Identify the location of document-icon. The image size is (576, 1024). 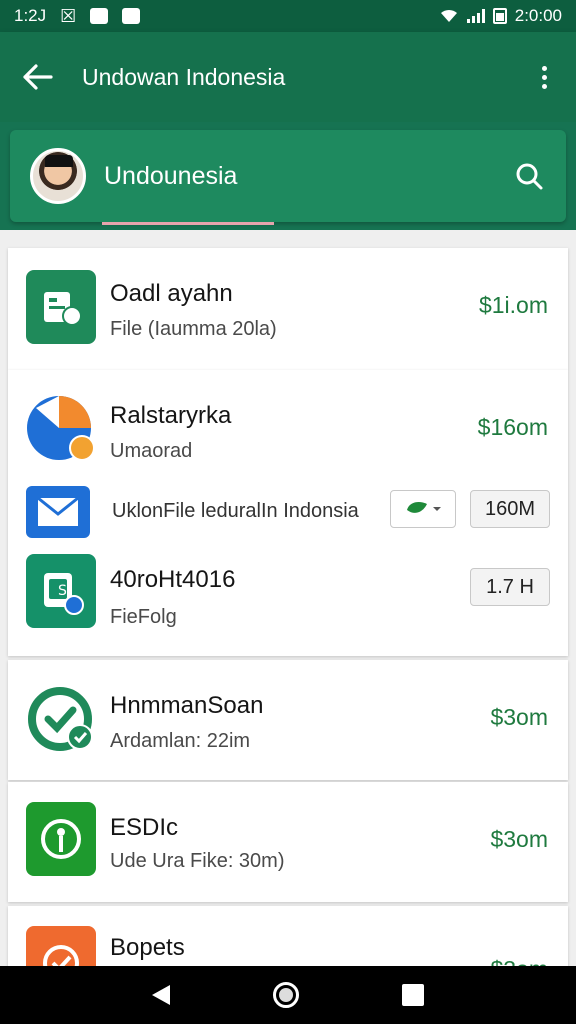
(61, 307).